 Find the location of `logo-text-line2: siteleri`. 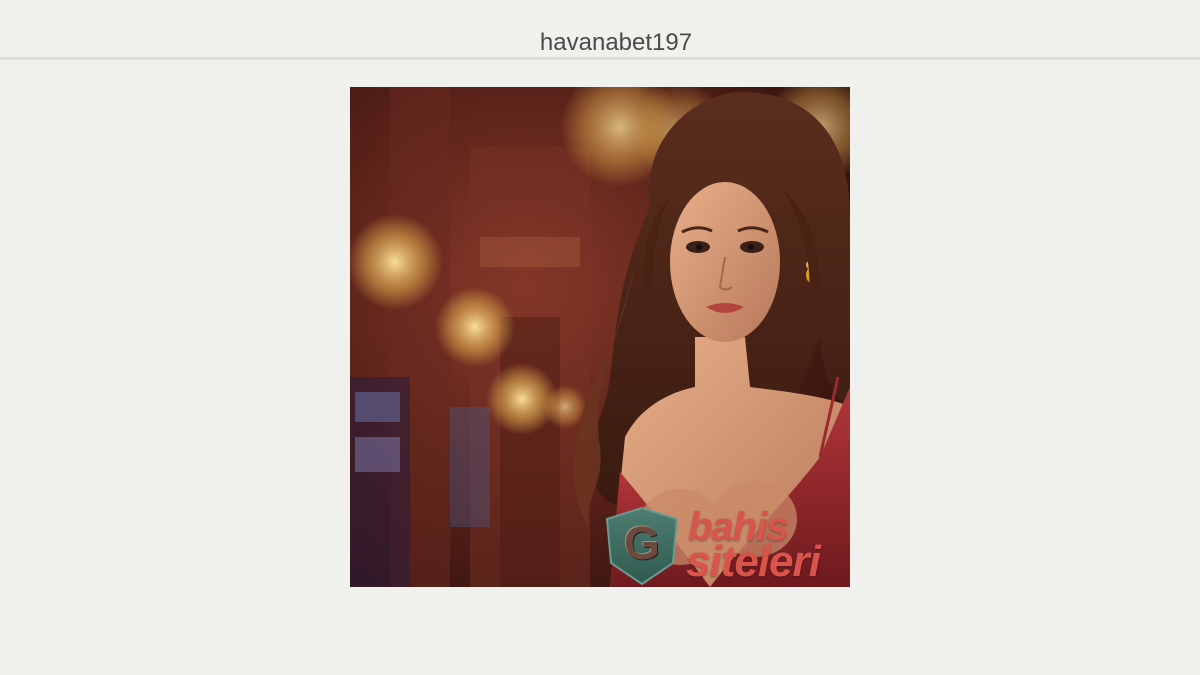

logo-text-line2: siteleri is located at coordinates (753, 561).